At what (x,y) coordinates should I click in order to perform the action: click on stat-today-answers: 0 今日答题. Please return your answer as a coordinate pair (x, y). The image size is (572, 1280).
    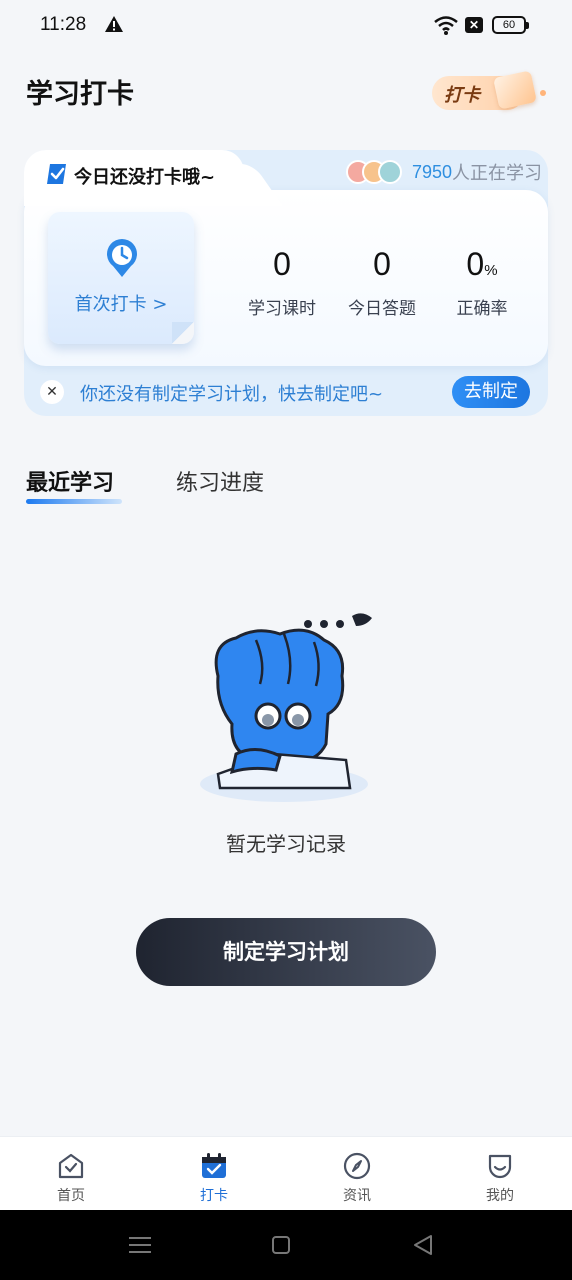
    Looking at the image, I should click on (382, 281).